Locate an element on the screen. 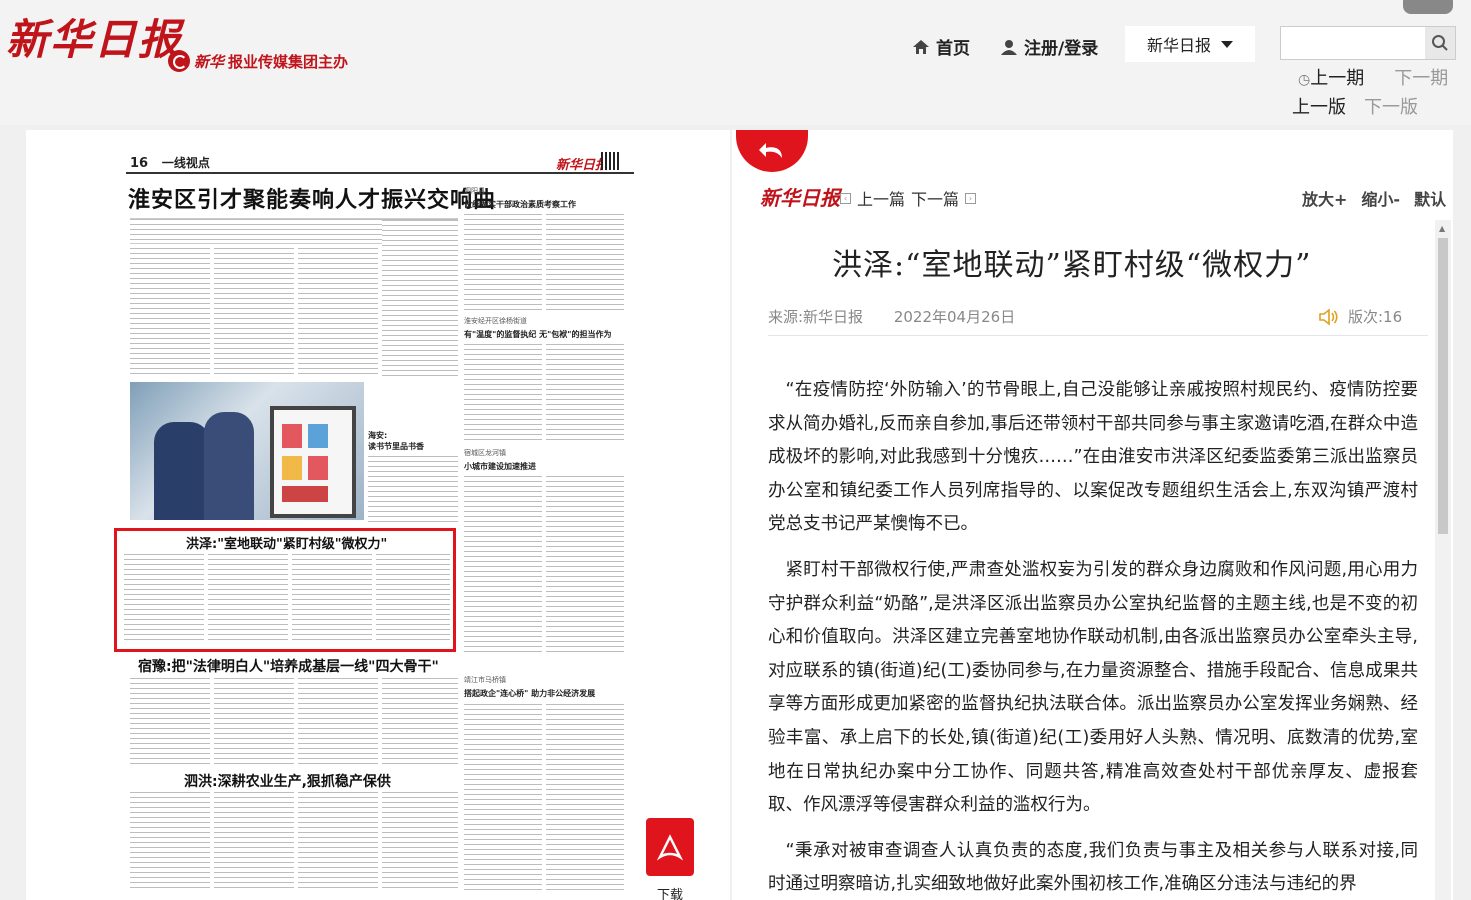 Image resolution: width=1471 pixels, height=900 pixels. side-kicker: 淮安经开区徐杨街道 is located at coordinates (495, 321).